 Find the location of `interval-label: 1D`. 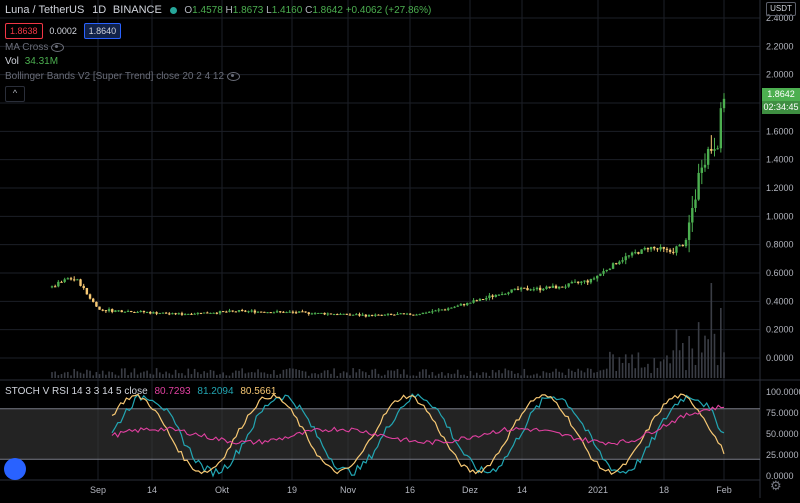

interval-label: 1D is located at coordinates (99, 10).